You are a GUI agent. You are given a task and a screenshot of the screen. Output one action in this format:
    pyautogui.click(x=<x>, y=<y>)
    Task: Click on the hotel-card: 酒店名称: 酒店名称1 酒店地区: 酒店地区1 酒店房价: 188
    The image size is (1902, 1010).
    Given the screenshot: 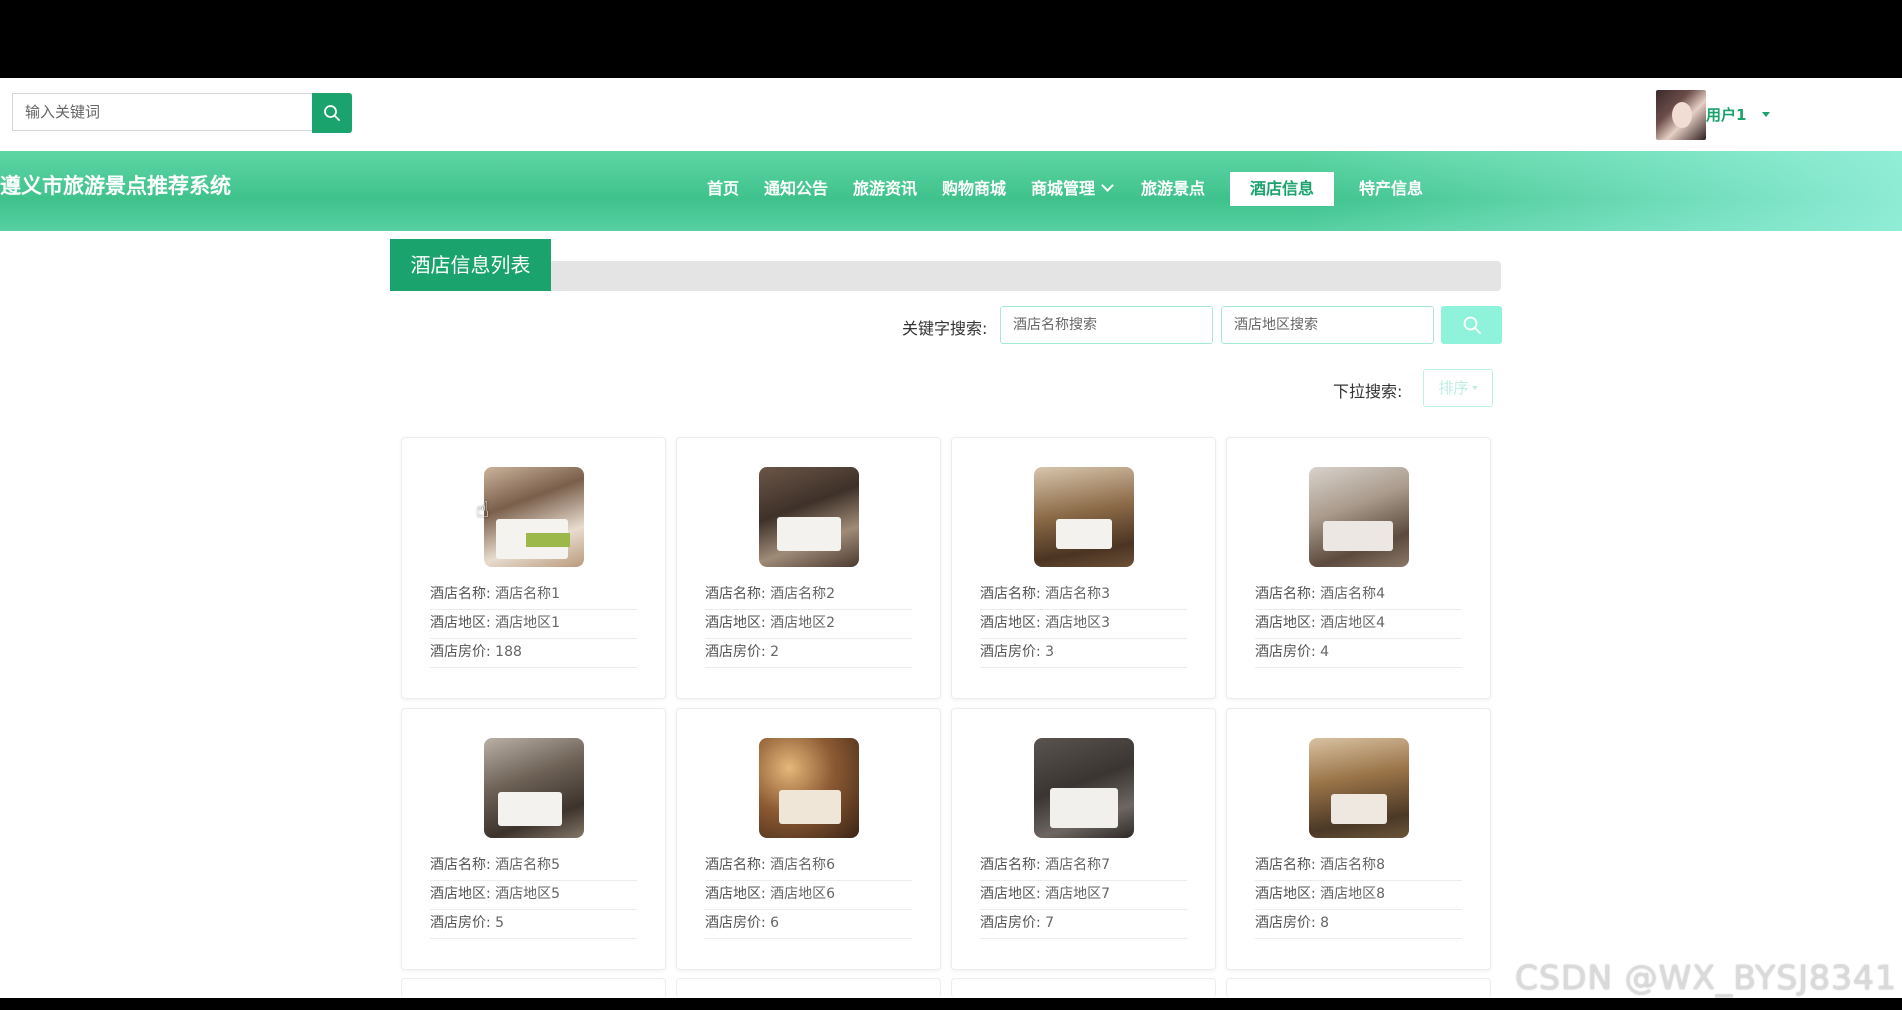 What is the action you would take?
    pyautogui.click(x=533, y=568)
    